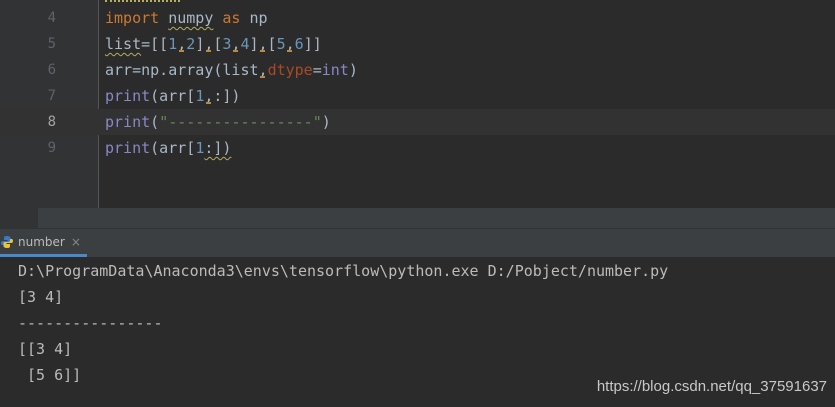 The height and width of the screenshot is (407, 835). Describe the element at coordinates (417, 122) in the screenshot. I see `code-line-current: 8 print("----------------")` at that location.